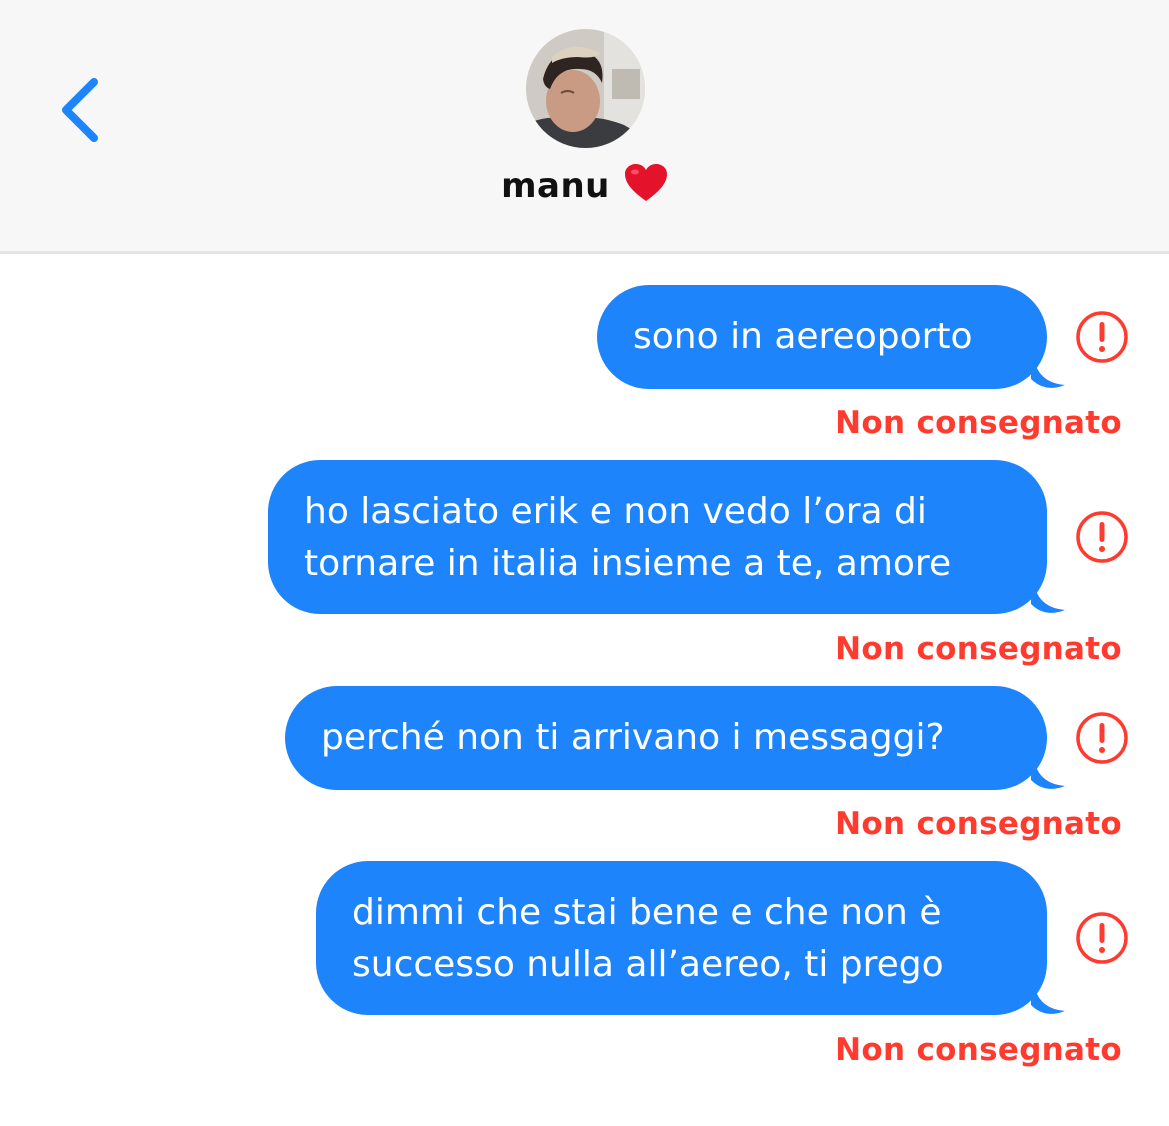  I want to click on contact-name-label: manu, so click(555, 186).